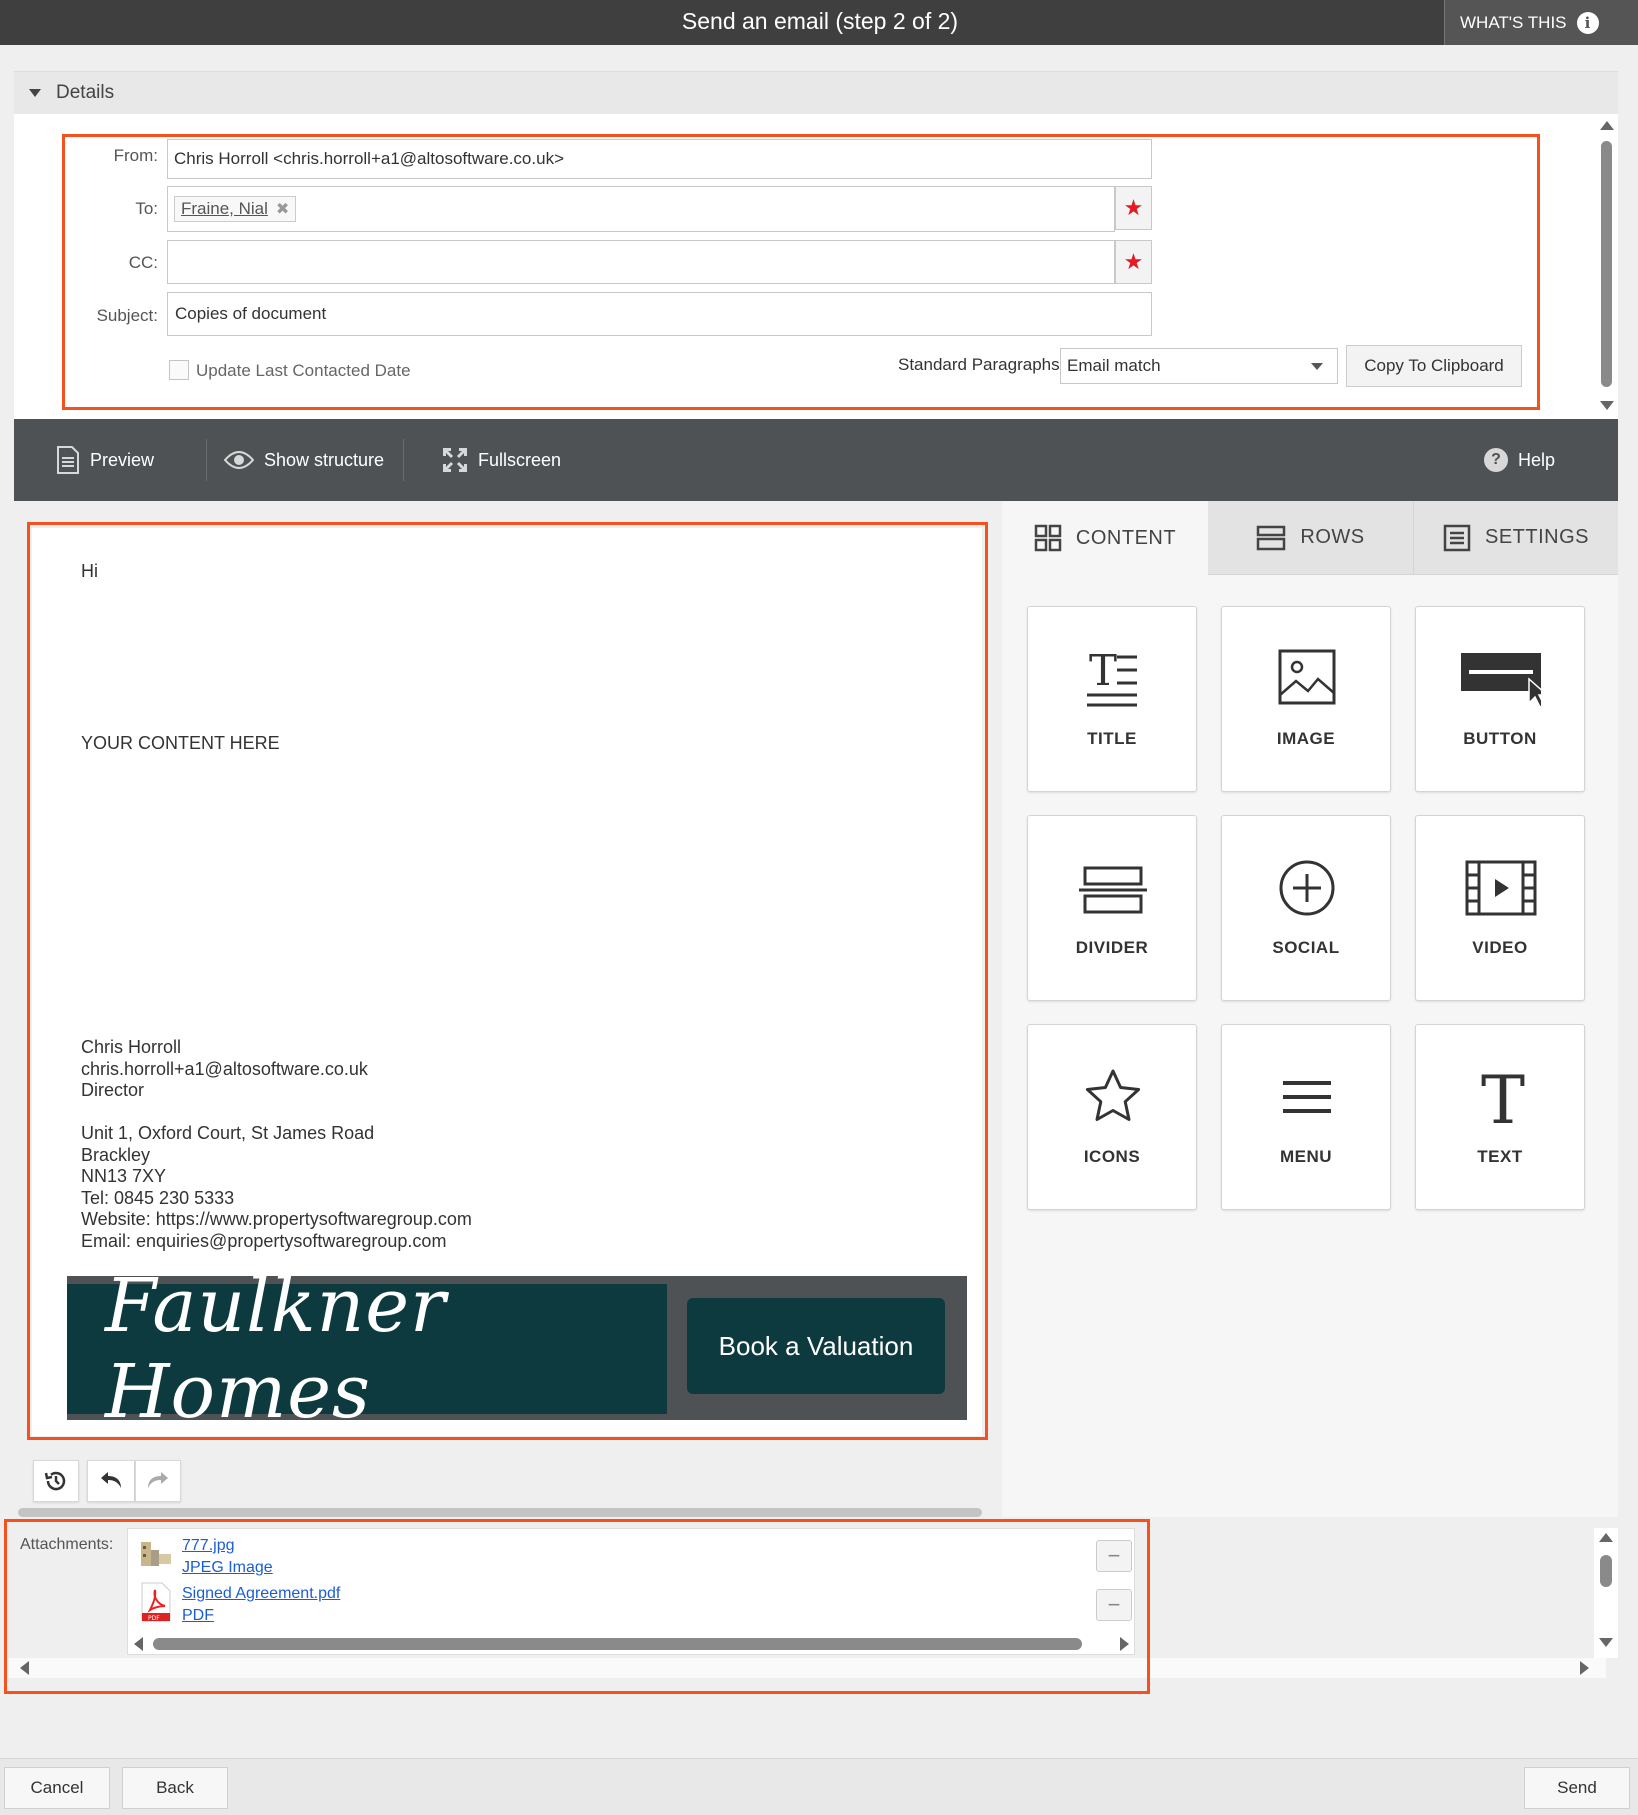 This screenshot has height=1815, width=1638. What do you see at coordinates (158, 1197) in the screenshot?
I see `signature-tel: Tel: 0845 230 5333` at bounding box center [158, 1197].